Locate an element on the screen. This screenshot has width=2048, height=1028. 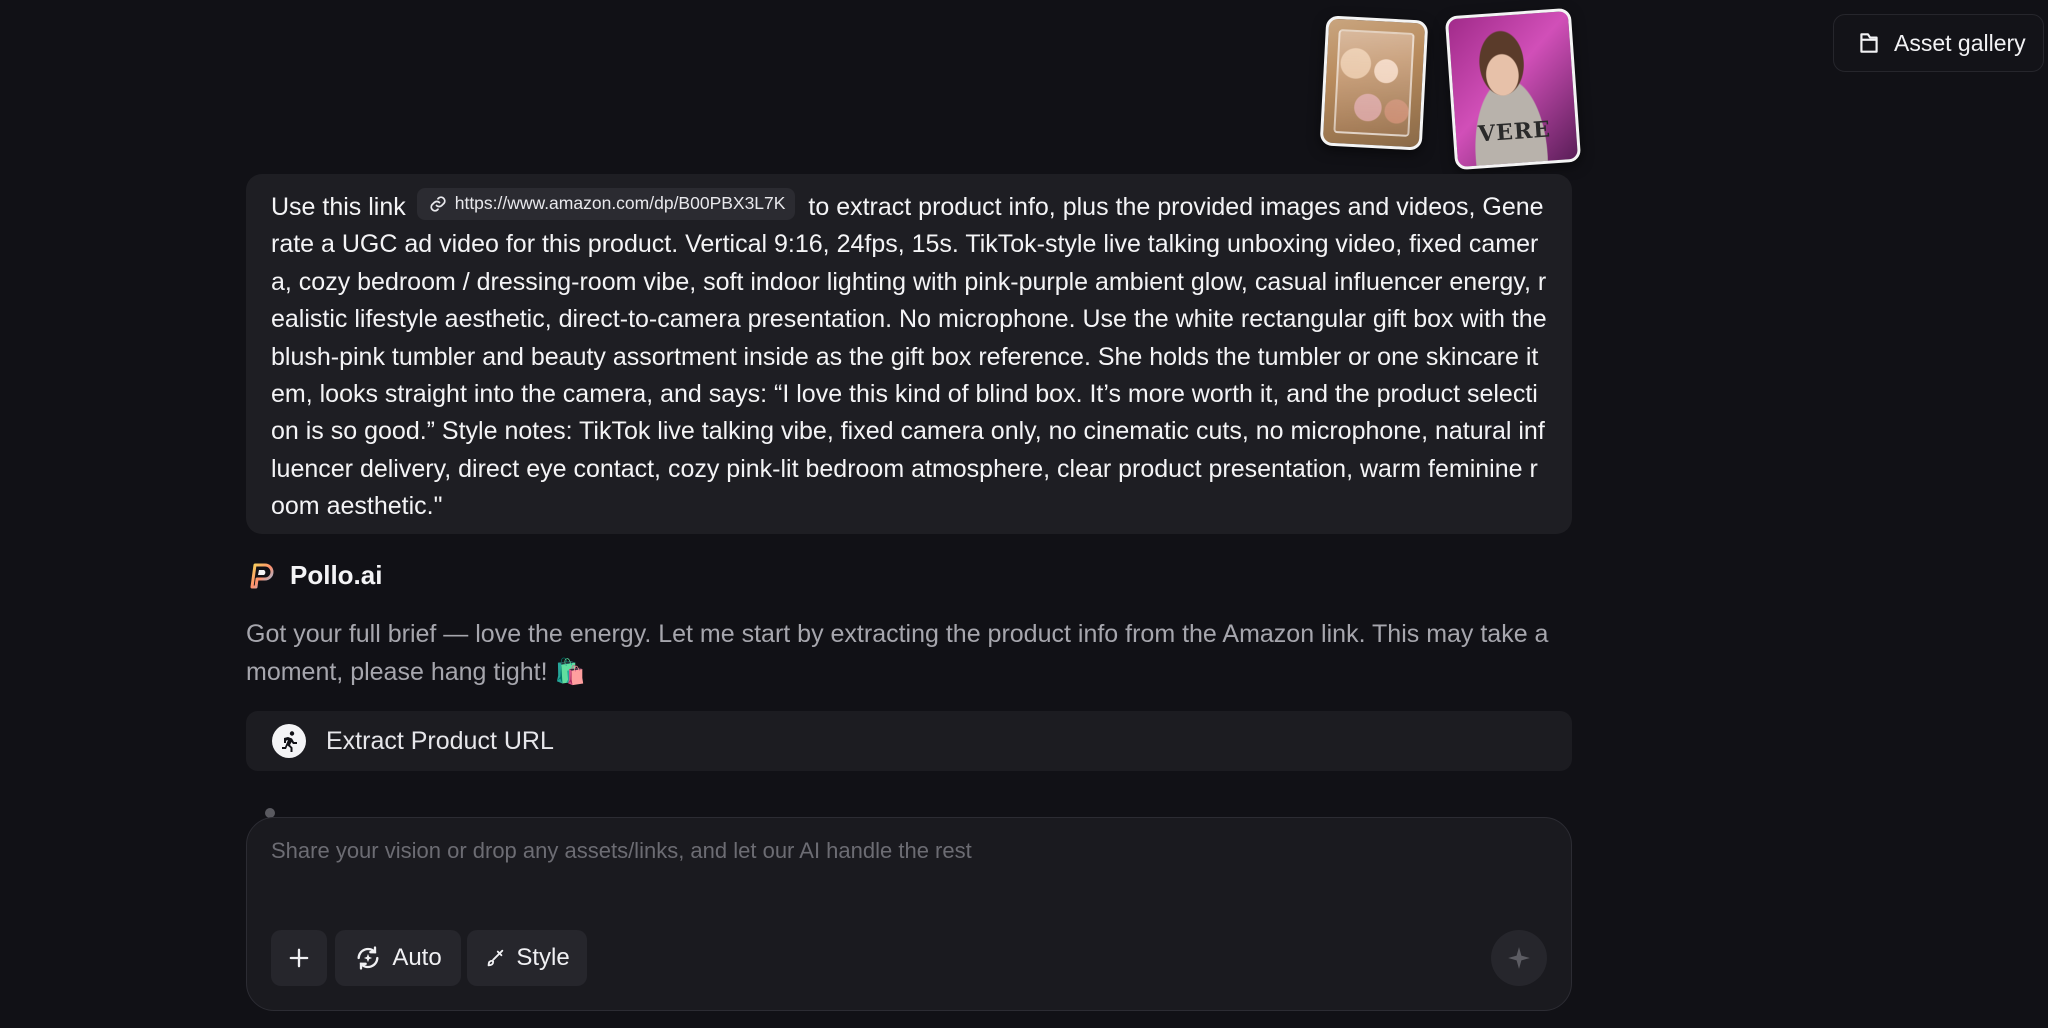
generate-button is located at coordinates (1519, 958).